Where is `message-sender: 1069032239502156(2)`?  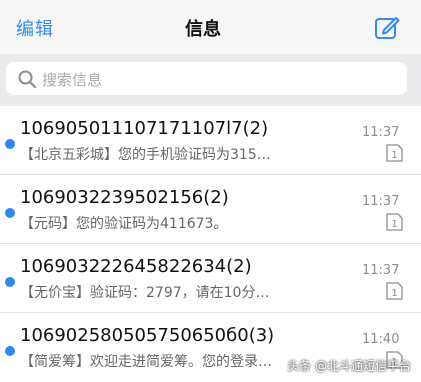 message-sender: 1069032239502156(2) is located at coordinates (124, 197).